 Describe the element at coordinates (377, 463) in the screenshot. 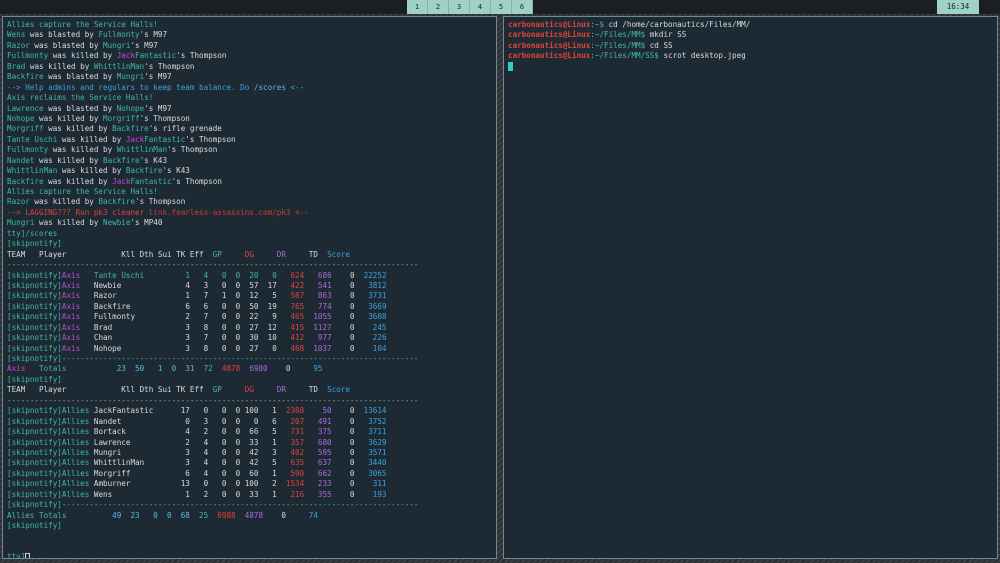

I see `console-text: 3440` at that location.